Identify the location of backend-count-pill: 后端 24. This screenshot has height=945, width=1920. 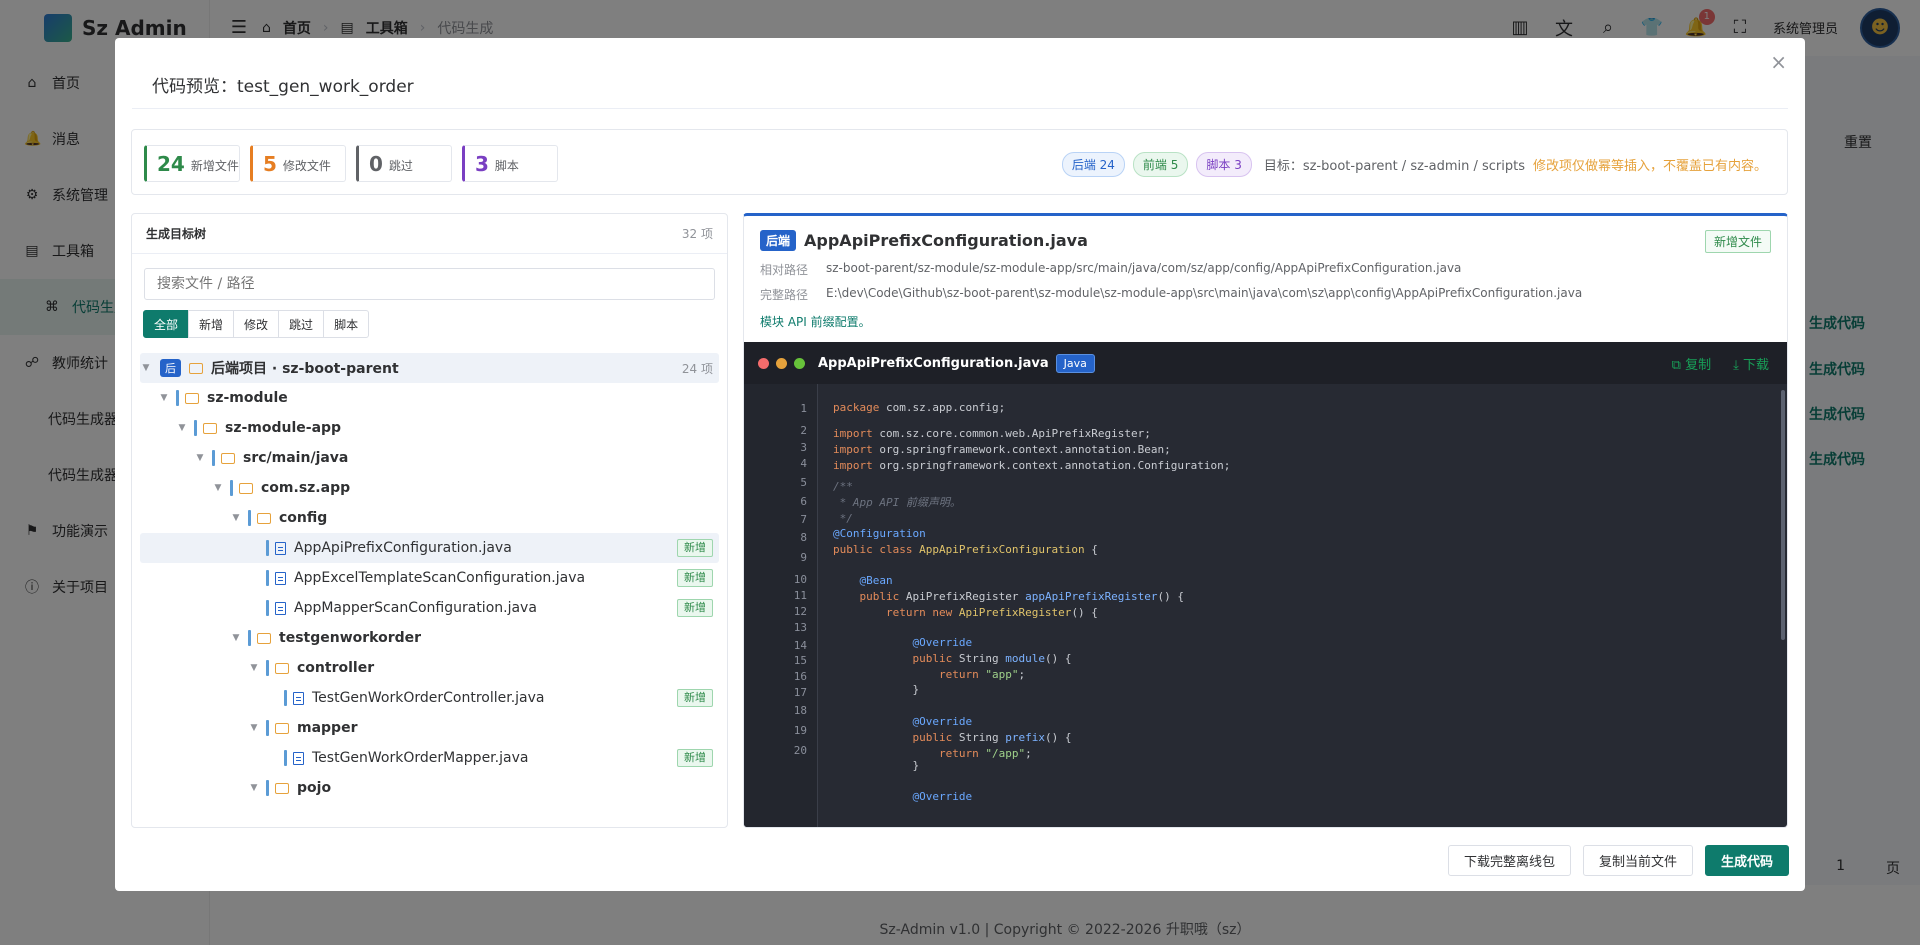
(1093, 164).